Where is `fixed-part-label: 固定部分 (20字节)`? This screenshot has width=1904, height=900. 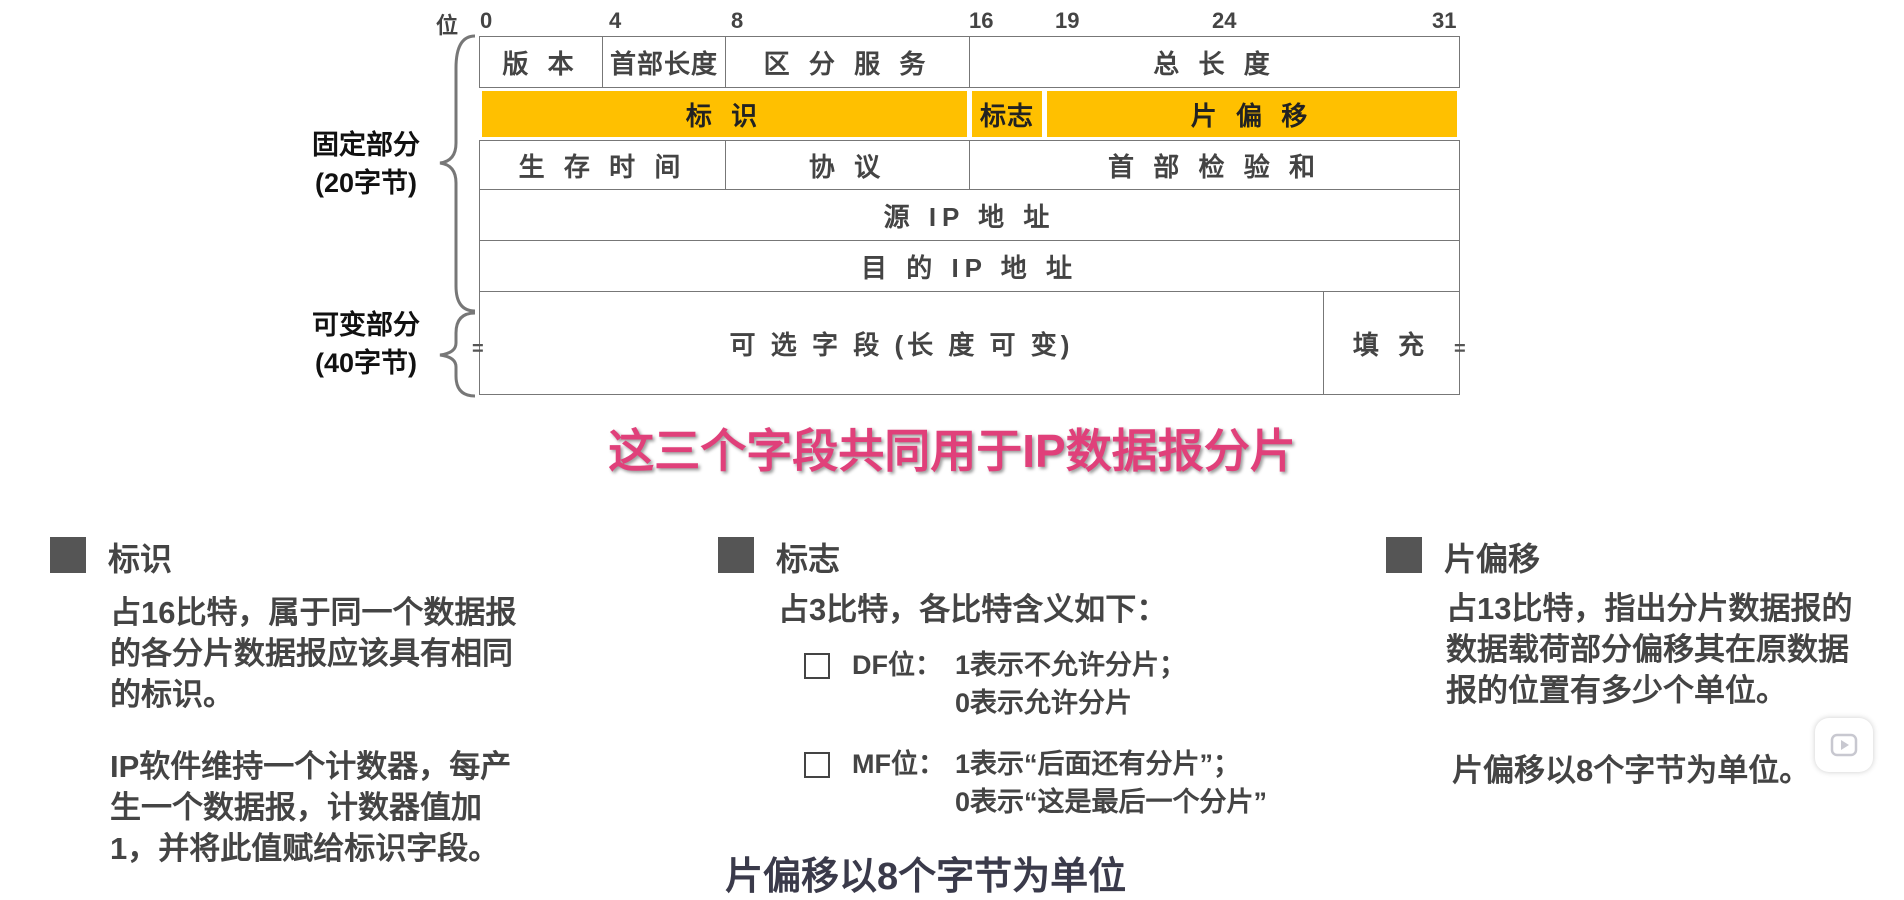 fixed-part-label: 固定部分 (20字节) is located at coordinates (366, 164).